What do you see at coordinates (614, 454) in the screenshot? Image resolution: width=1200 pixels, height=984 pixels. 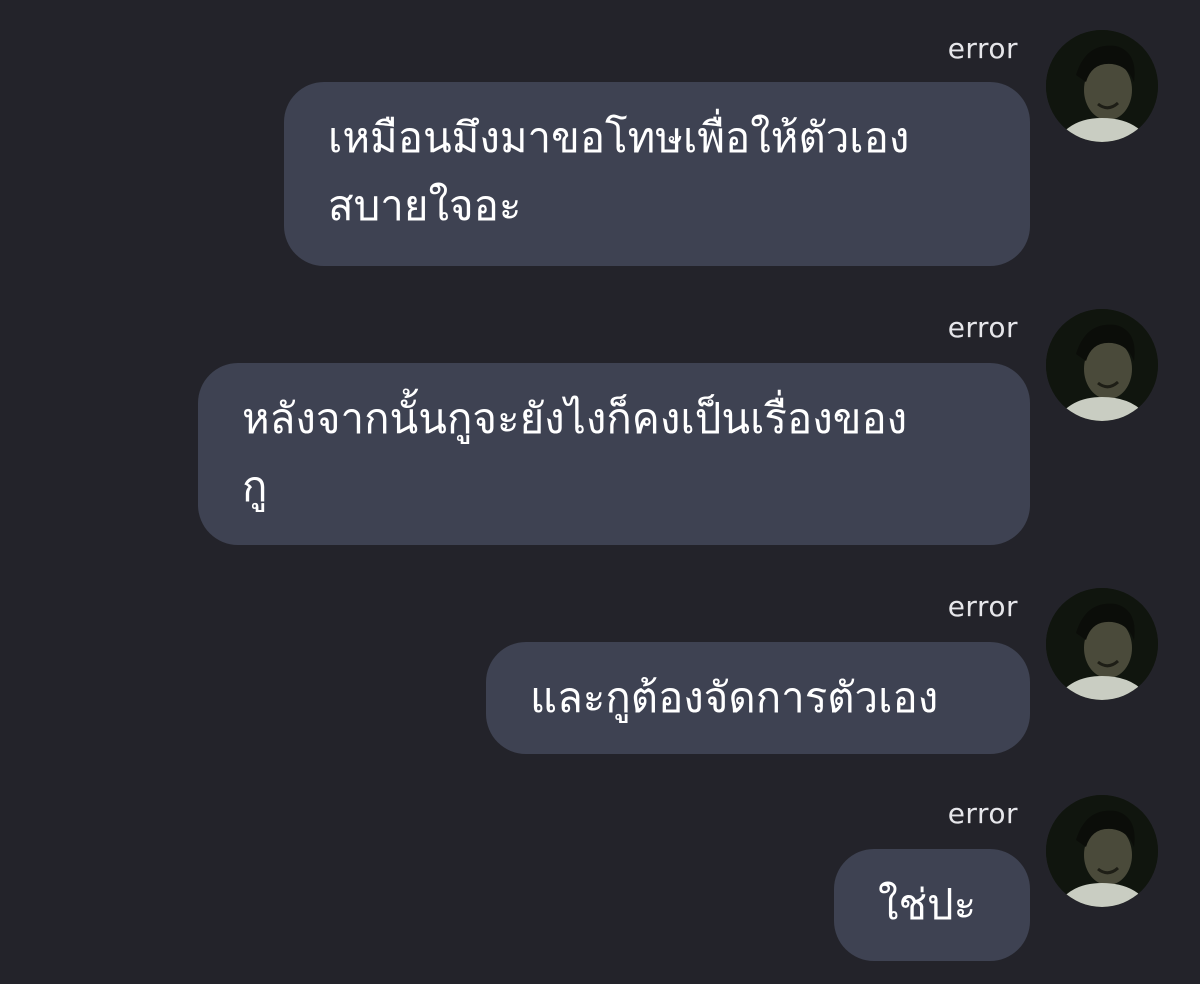 I see `message-bubble: หลังจากนั้นกูจะยังไงก็คงเป็นเรื่องของ กู` at bounding box center [614, 454].